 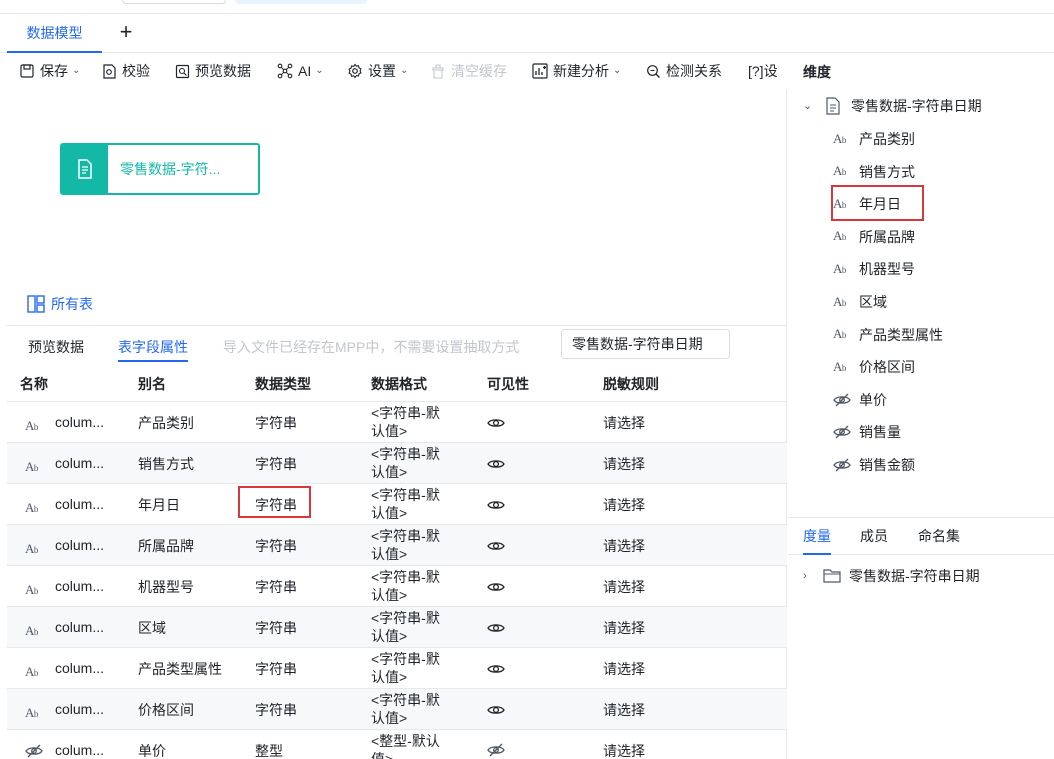 I want to click on dimension-field: Ab 机器型号, so click(x=874, y=269).